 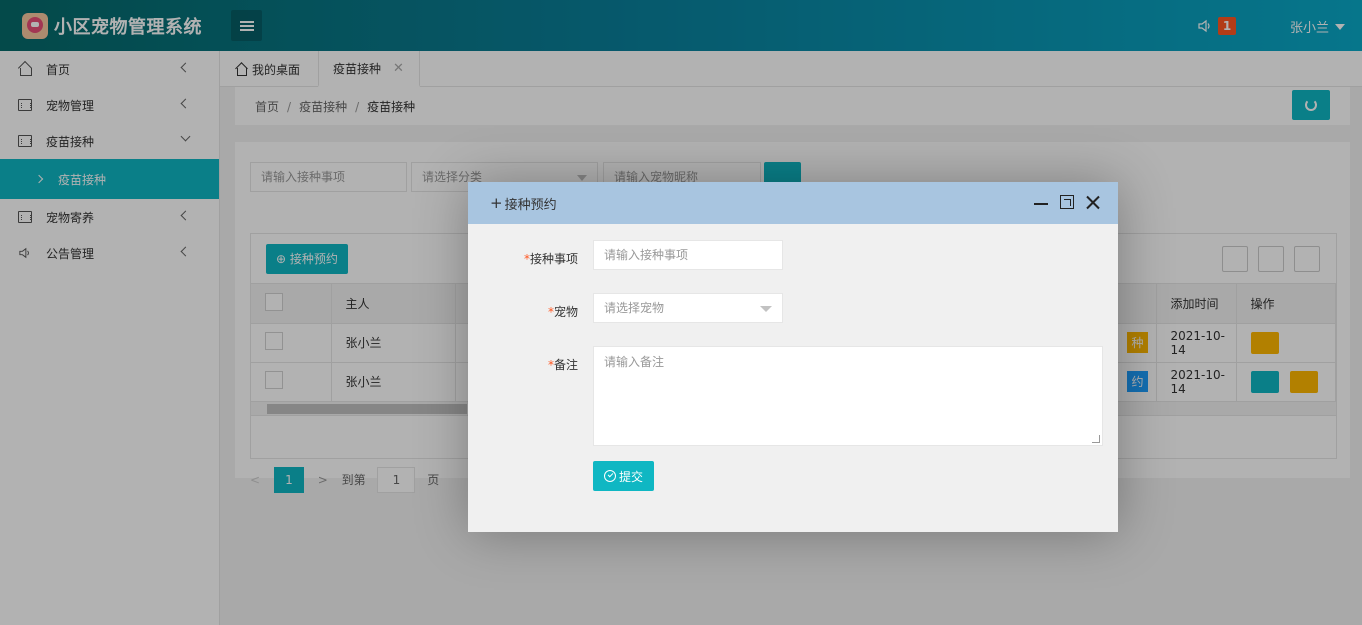 I want to click on note-textarea: 请输入备注, so click(x=848, y=396).